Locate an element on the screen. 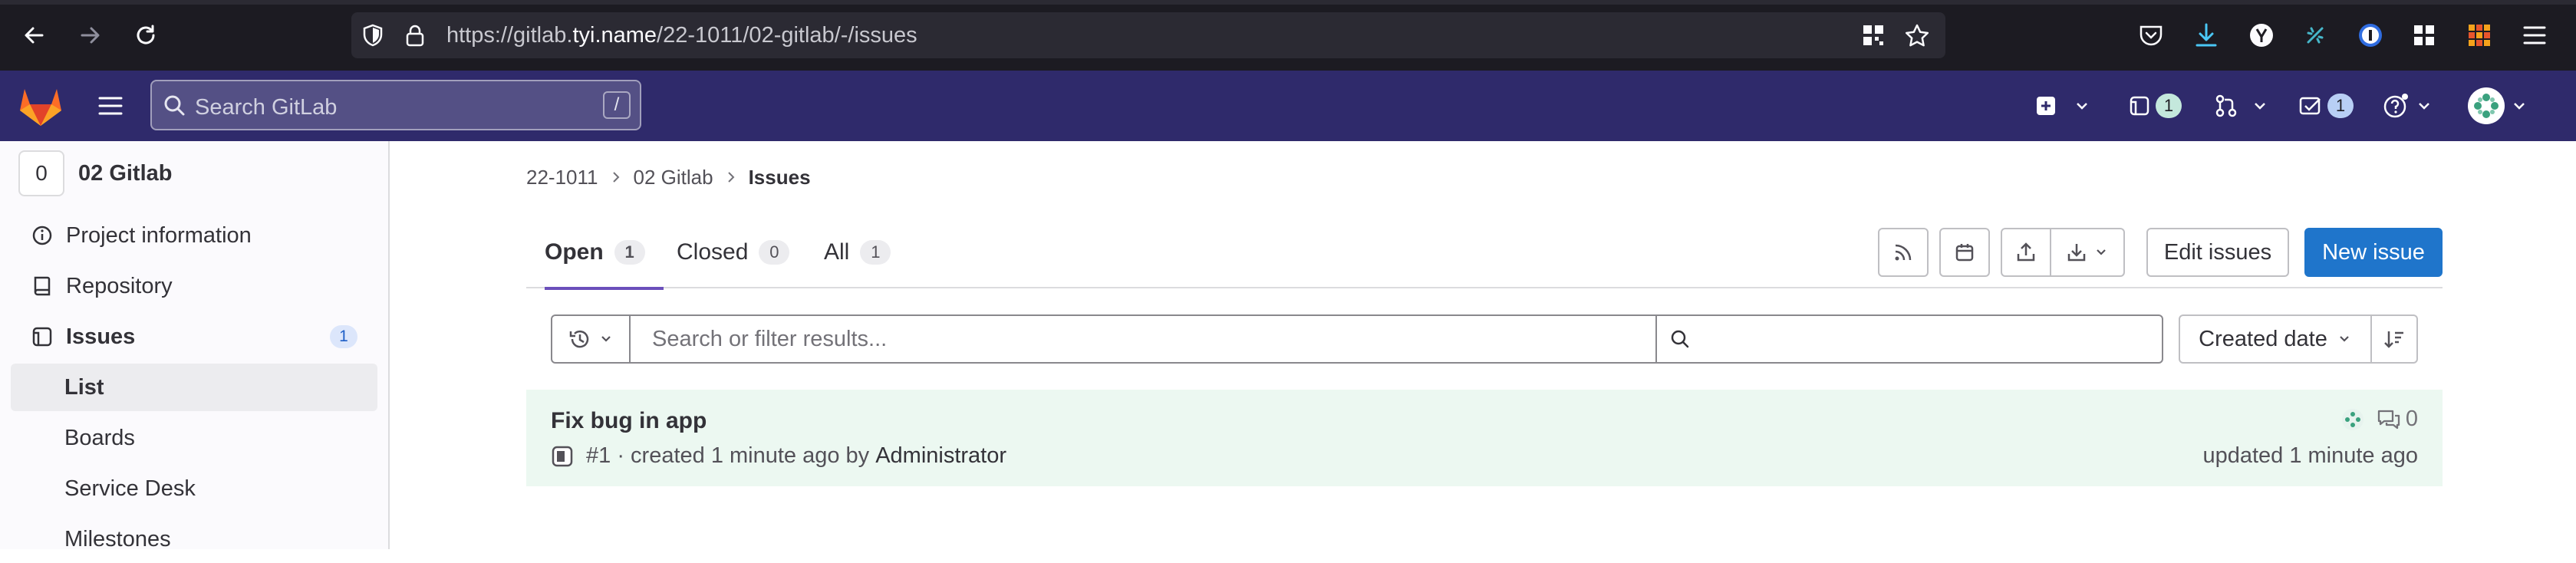 The image size is (2576, 563). forward-icon is located at coordinates (90, 35).